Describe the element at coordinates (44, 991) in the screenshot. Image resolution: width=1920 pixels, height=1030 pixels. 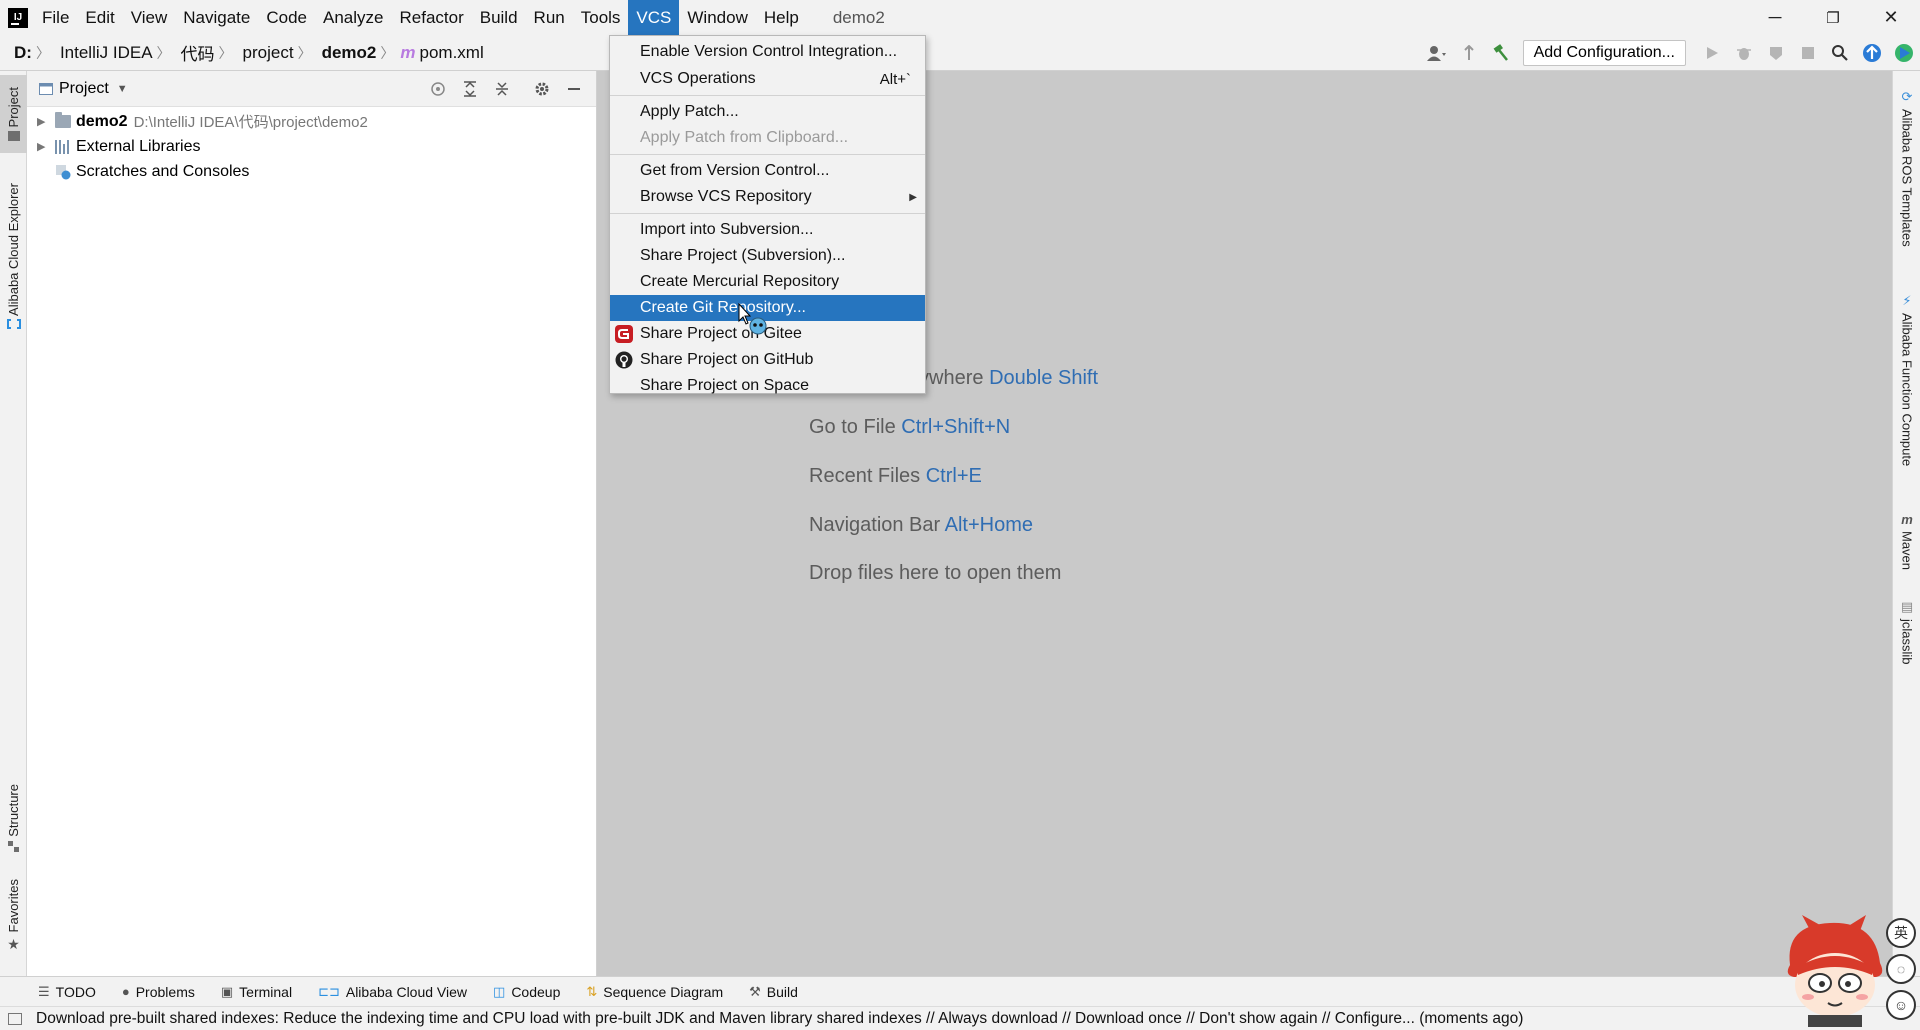
I see `list-icon: ☰` at that location.